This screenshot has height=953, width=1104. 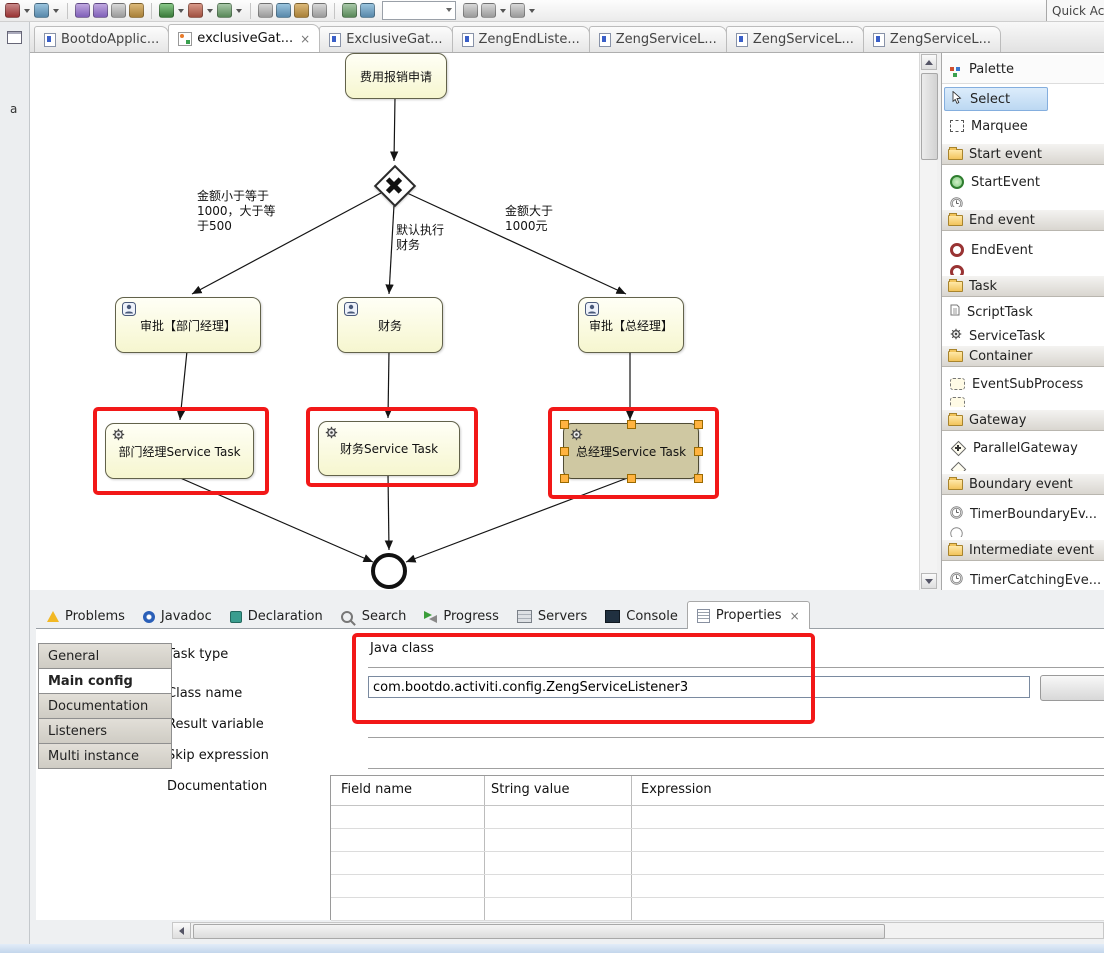 What do you see at coordinates (929, 62) in the screenshot?
I see `scroll-up-icon` at bounding box center [929, 62].